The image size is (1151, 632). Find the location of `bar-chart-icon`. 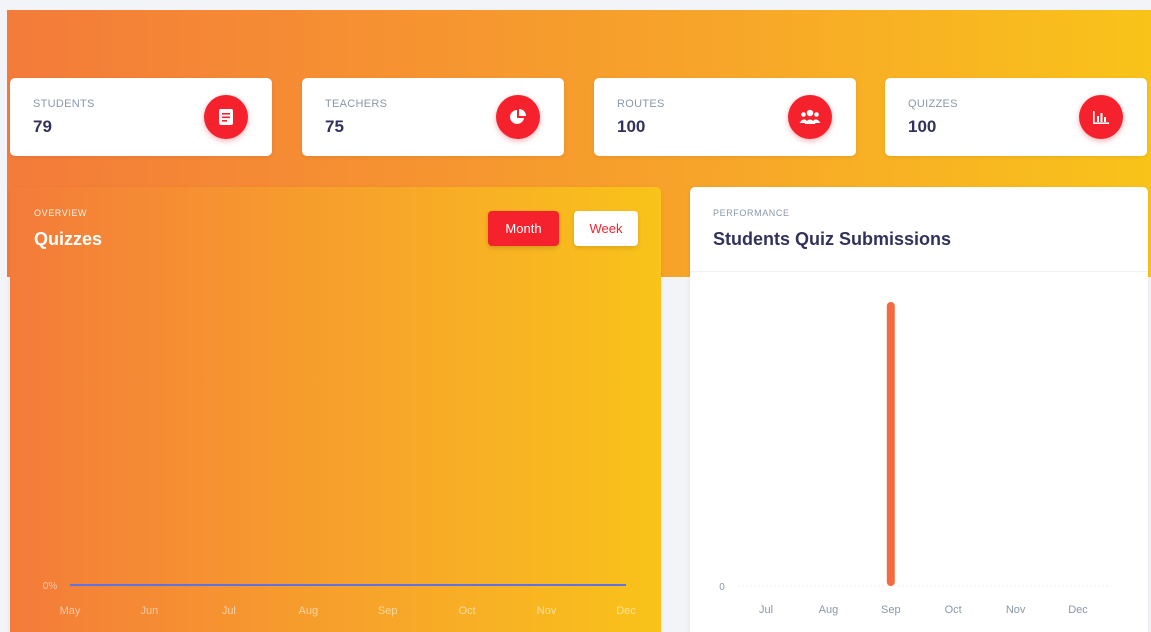

bar-chart-icon is located at coordinates (1101, 117).